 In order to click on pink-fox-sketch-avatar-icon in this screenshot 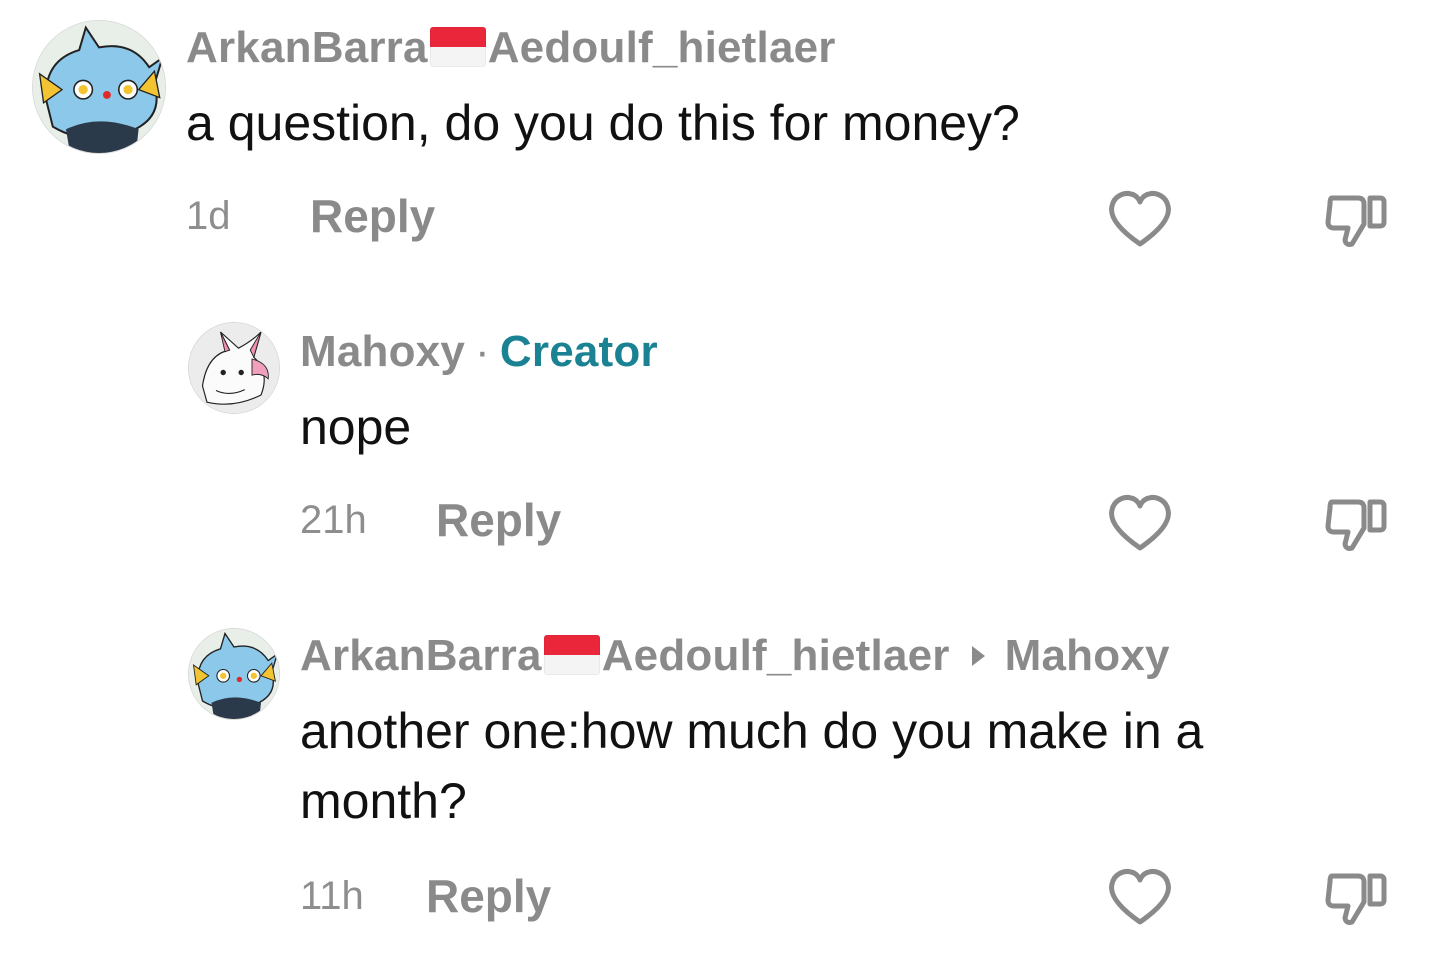, I will do `click(234, 368)`.